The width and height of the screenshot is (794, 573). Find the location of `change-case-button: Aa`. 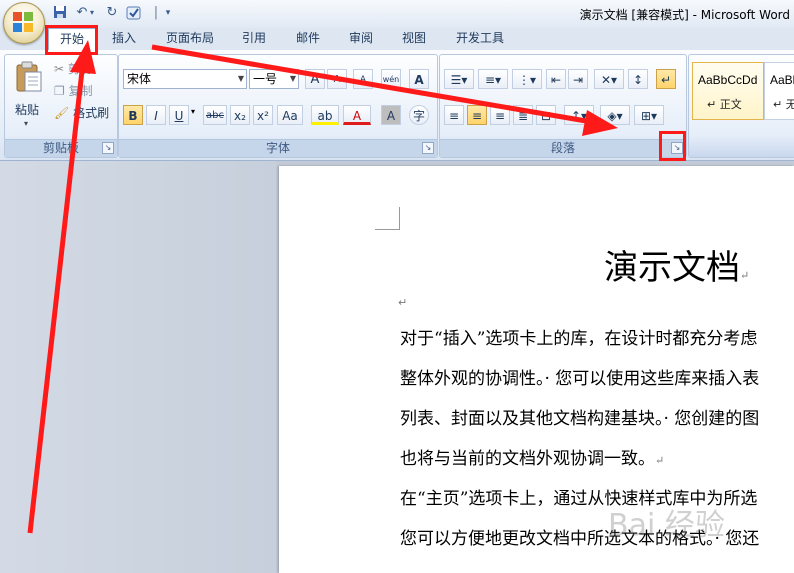

change-case-button: Aa is located at coordinates (290, 115).